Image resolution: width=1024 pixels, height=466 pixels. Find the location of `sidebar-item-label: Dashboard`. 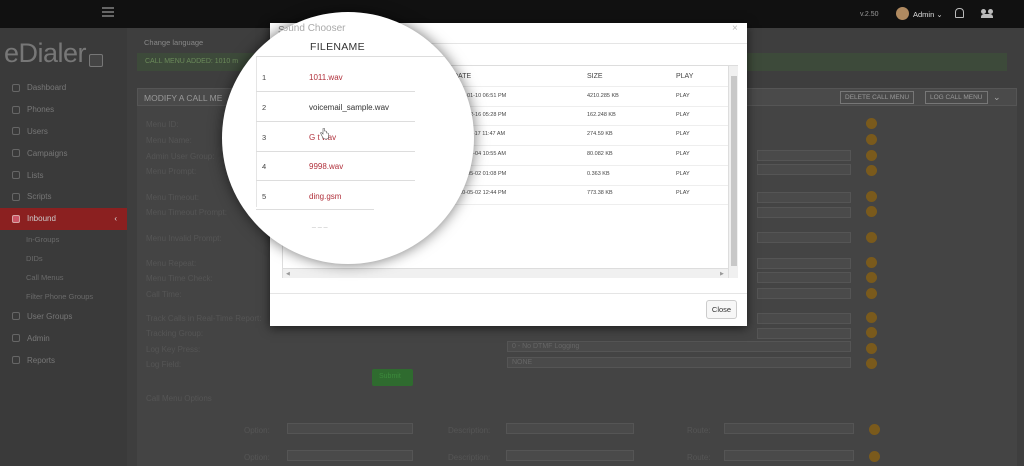

sidebar-item-label: Dashboard is located at coordinates (47, 88).